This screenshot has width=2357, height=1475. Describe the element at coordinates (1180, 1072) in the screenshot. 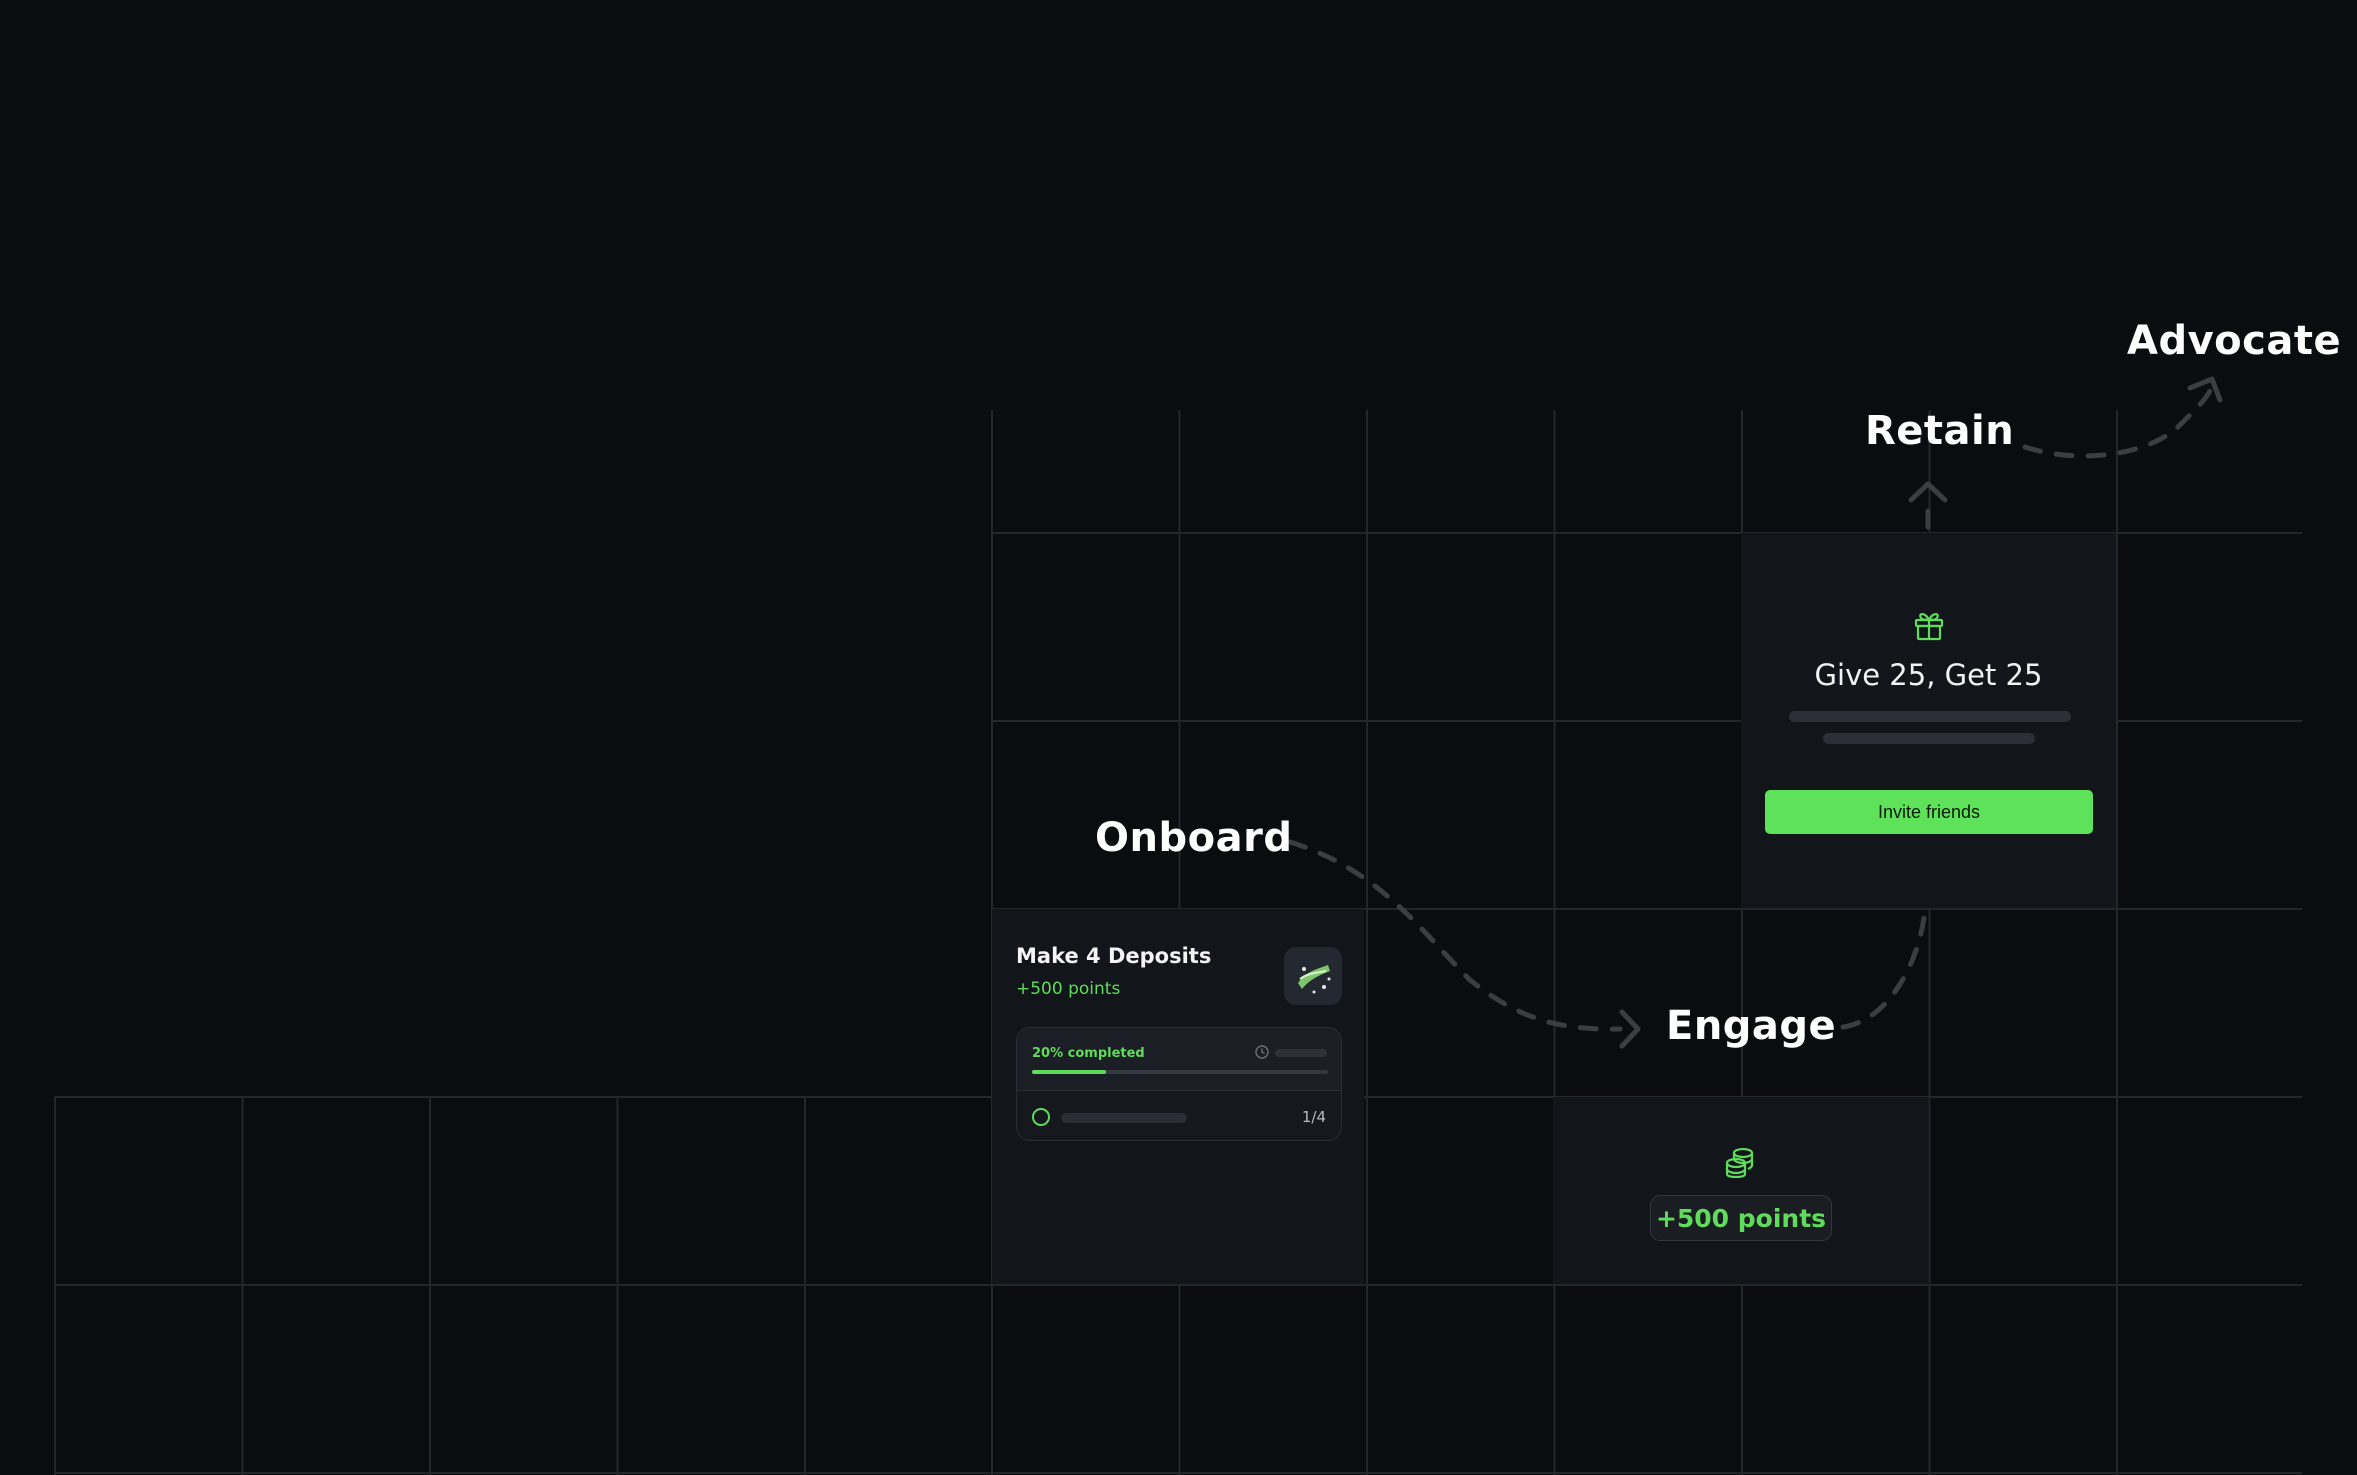

I see `progress-track` at that location.